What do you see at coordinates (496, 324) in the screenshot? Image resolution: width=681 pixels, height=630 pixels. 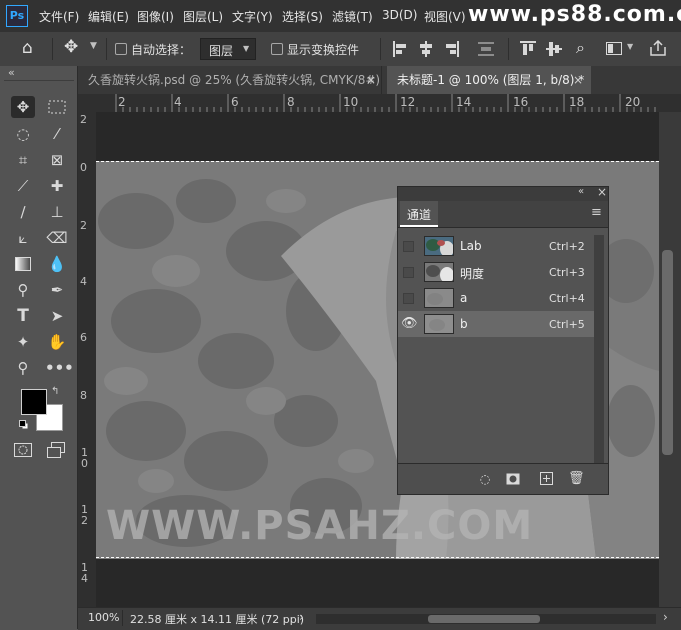 I see `channel-row-b: 👁 b Ctrl+5` at bounding box center [496, 324].